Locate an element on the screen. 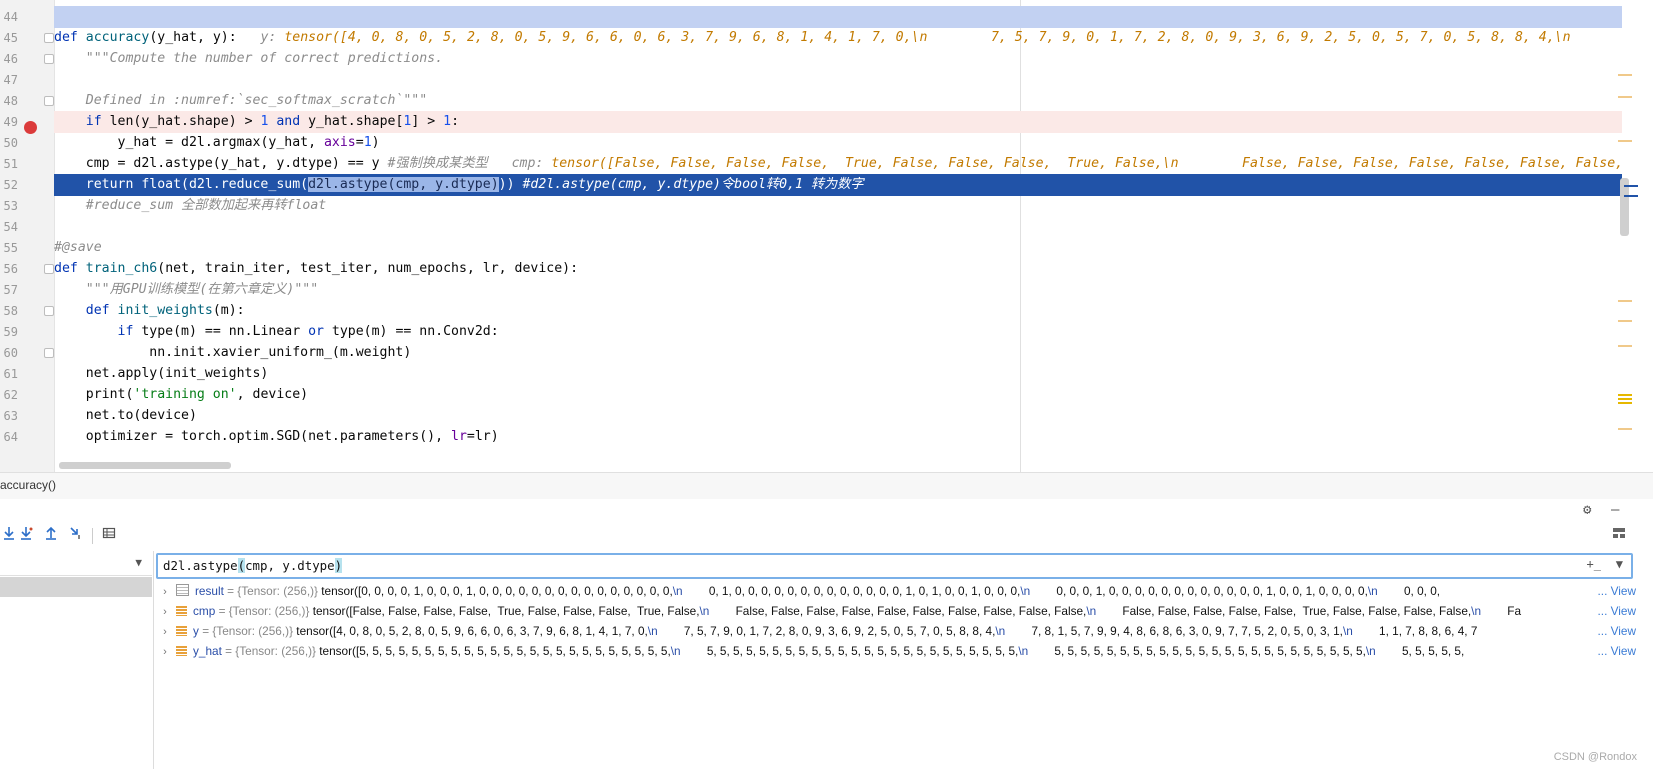  add-watch-icon: +̲ is located at coordinates (1594, 564).